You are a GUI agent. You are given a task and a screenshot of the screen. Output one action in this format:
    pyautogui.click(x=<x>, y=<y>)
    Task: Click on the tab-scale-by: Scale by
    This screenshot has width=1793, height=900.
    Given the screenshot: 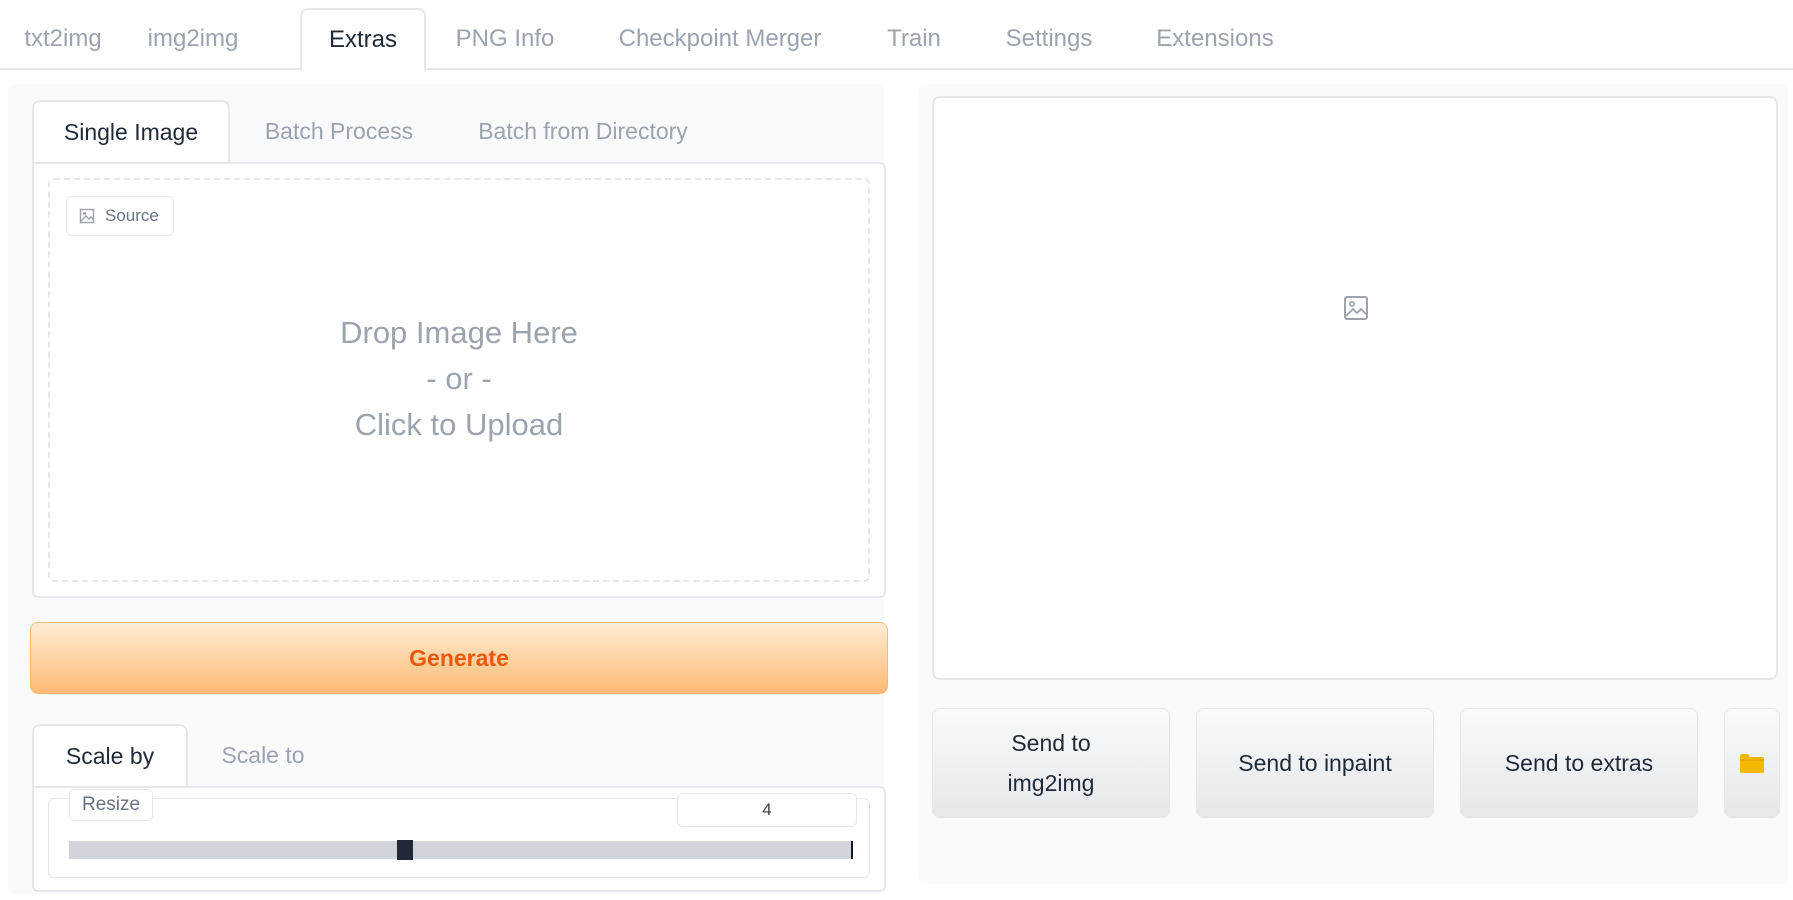 What is the action you would take?
    pyautogui.click(x=110, y=755)
    